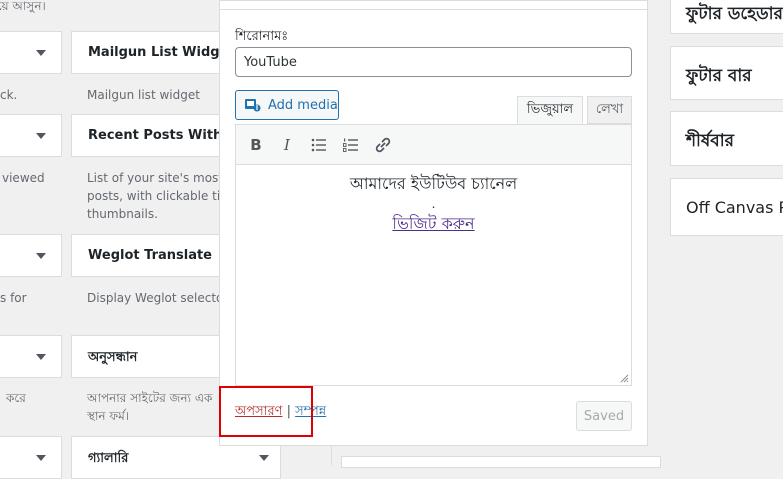 Image resolution: width=783 pixels, height=479 pixels. I want to click on widget-desc: posts, with clickable title, so click(161, 196).